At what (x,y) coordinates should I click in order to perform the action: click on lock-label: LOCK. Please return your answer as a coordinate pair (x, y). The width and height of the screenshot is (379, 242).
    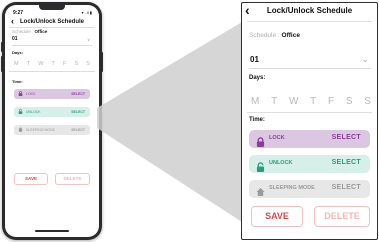
    Looking at the image, I should click on (277, 138).